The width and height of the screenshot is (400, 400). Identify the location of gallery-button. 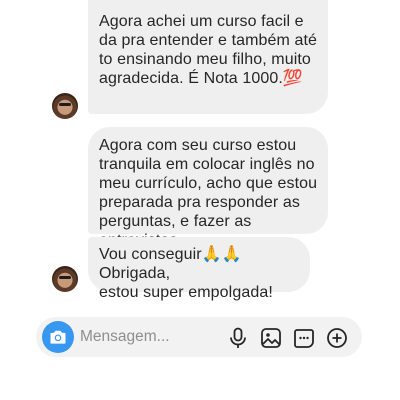
(271, 338).